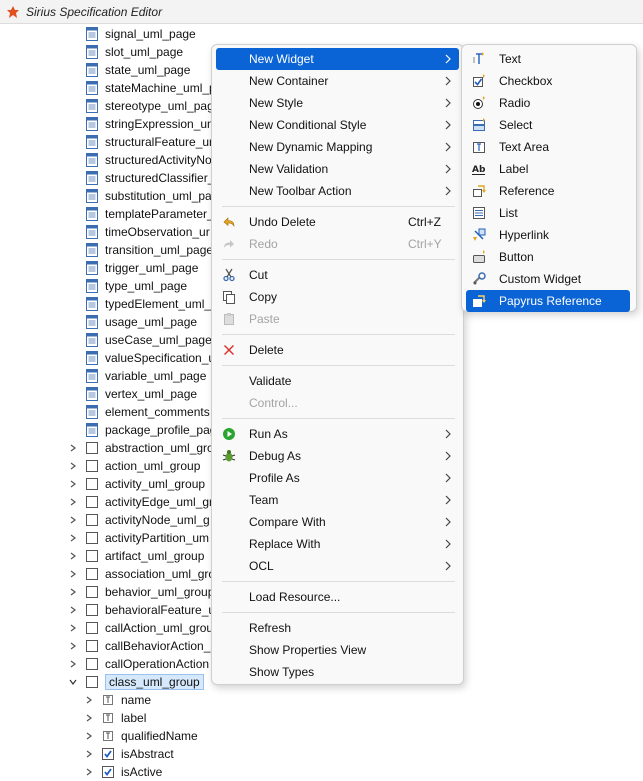  What do you see at coordinates (337, 147) in the screenshot?
I see `menu-item-new-dynamic-mapping: New Dynamic Mapping` at bounding box center [337, 147].